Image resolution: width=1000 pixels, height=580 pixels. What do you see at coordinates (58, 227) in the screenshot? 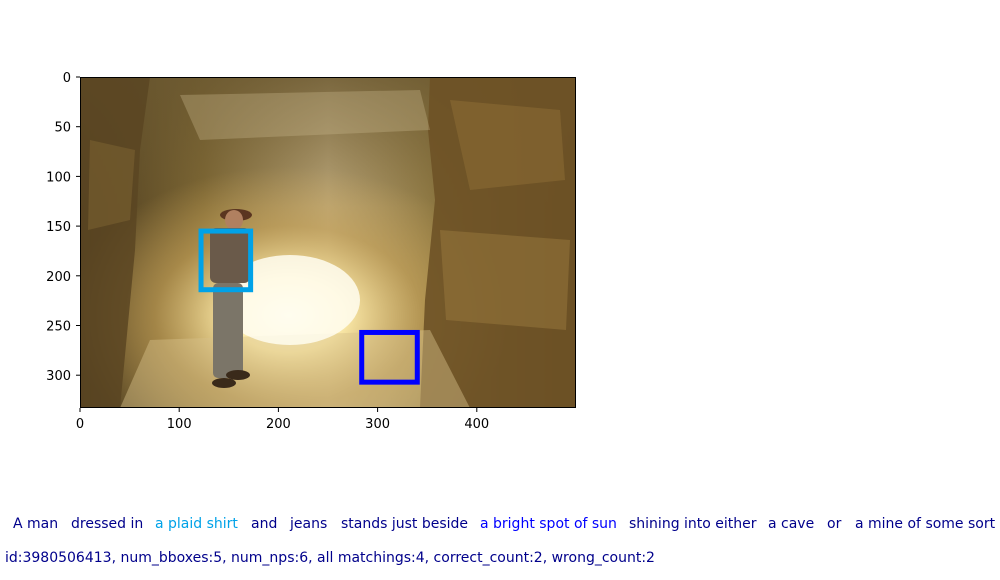
I see `y-tick-label: 150` at bounding box center [58, 227].